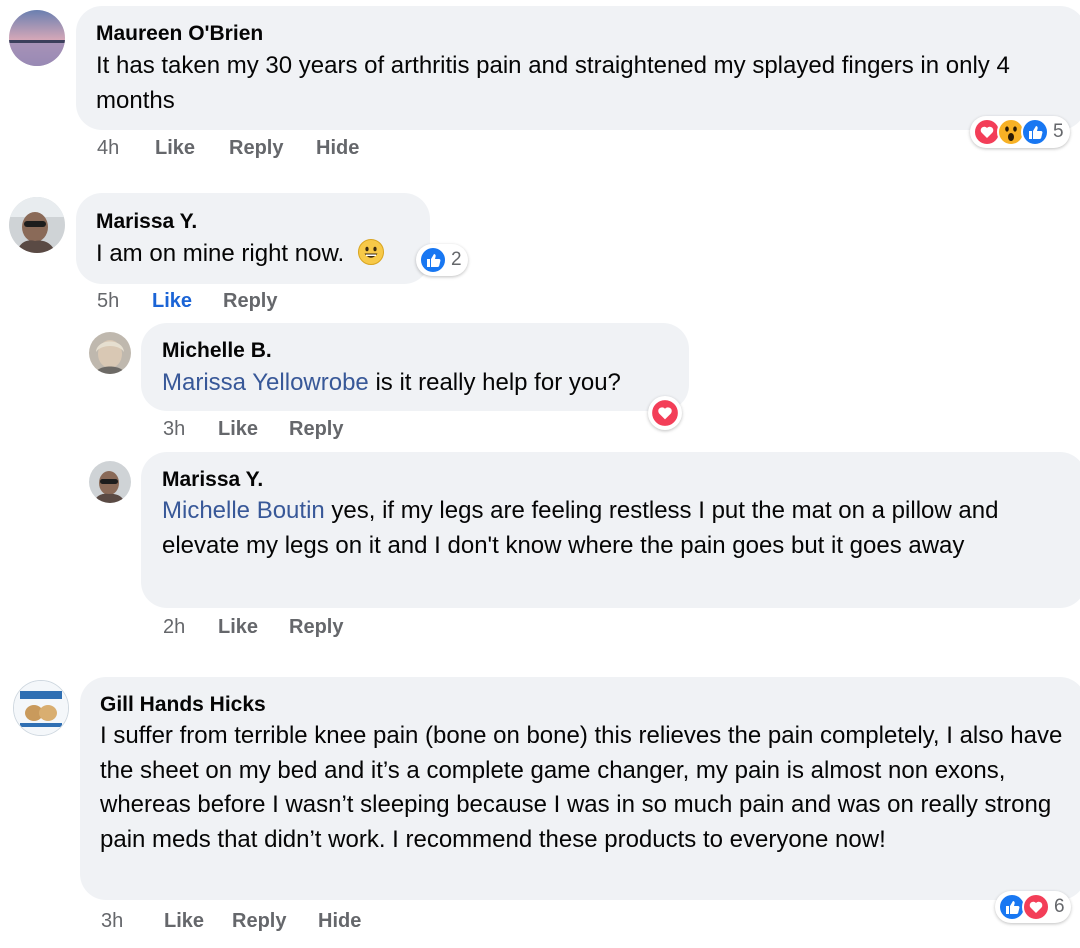 This screenshot has width=1080, height=948. What do you see at coordinates (1020, 132) in the screenshot?
I see `reaction-summary: 5` at bounding box center [1020, 132].